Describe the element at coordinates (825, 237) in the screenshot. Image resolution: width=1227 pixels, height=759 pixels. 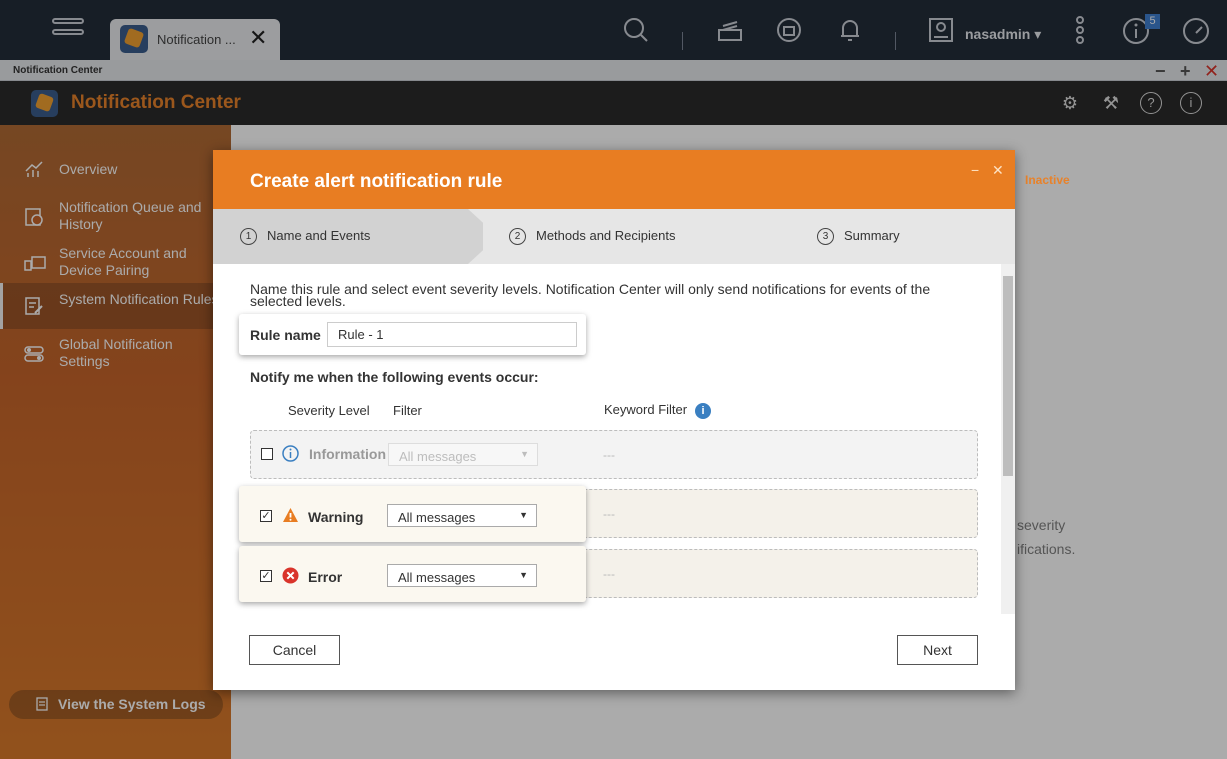
I see `step-number: 3` at that location.